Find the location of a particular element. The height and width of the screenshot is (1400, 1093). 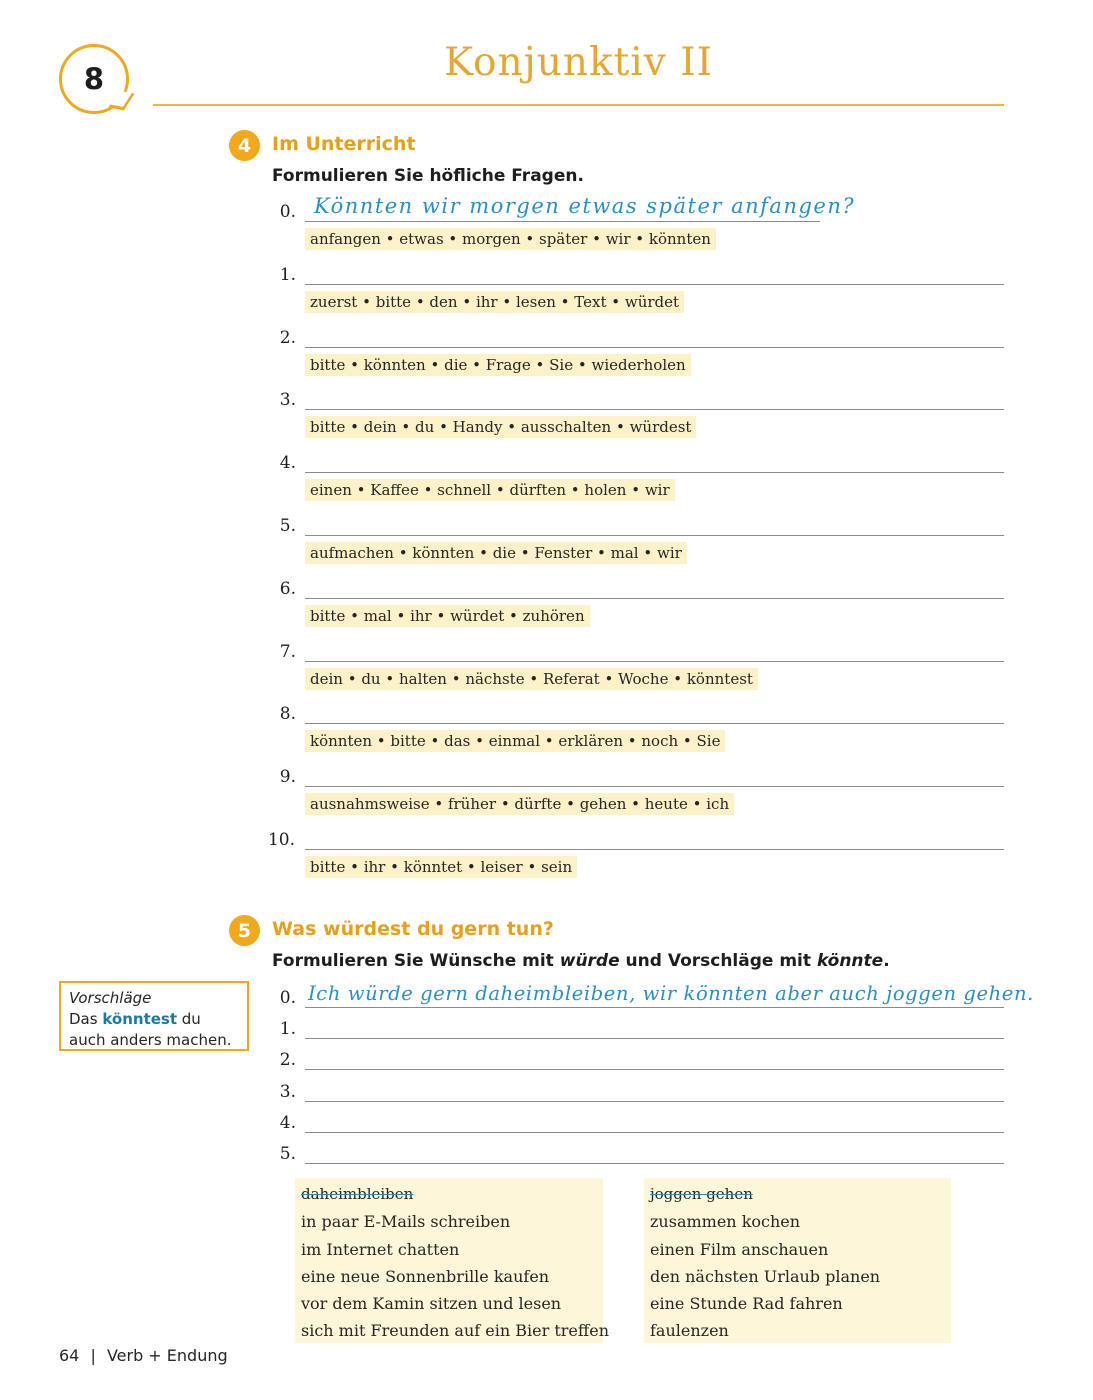

speech-bubble-tail-icon is located at coordinates (121, 100).